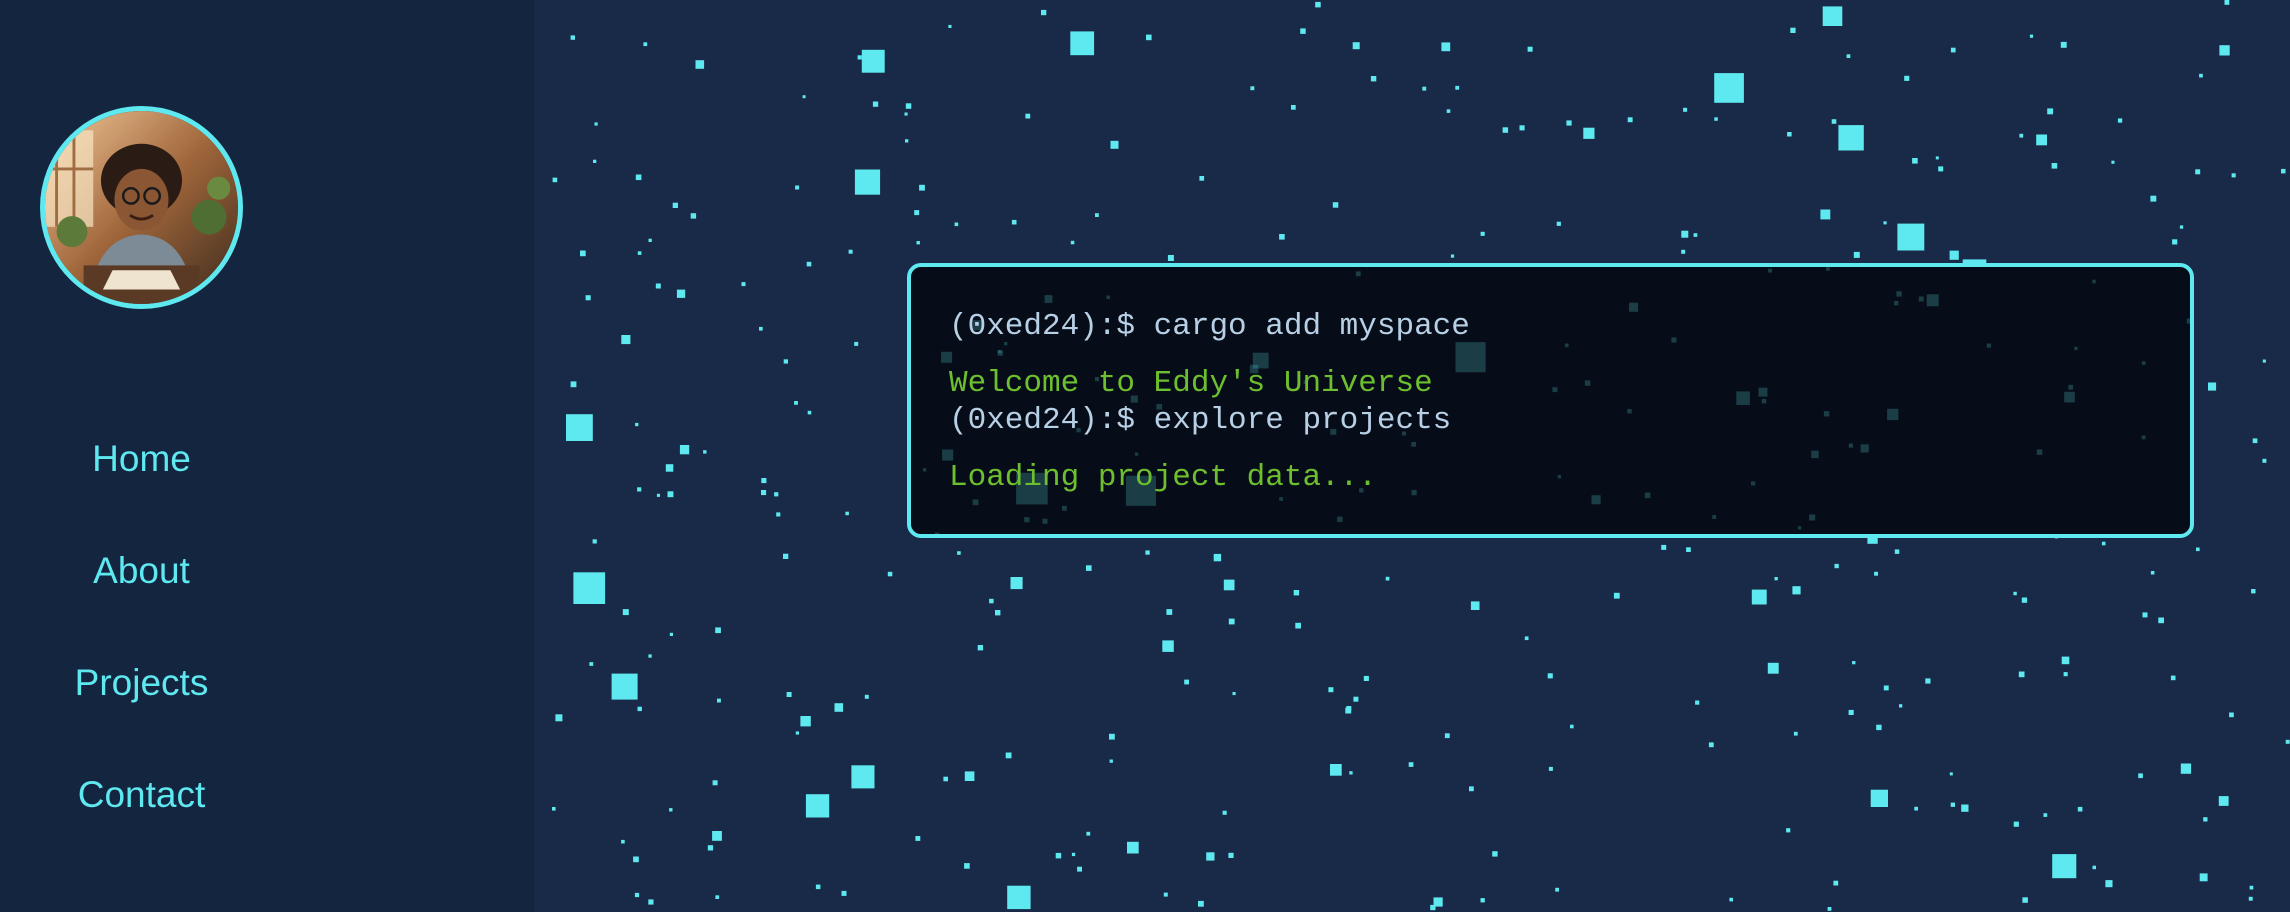 The height and width of the screenshot is (912, 2290). What do you see at coordinates (141, 207) in the screenshot?
I see `profile-avatar` at bounding box center [141, 207].